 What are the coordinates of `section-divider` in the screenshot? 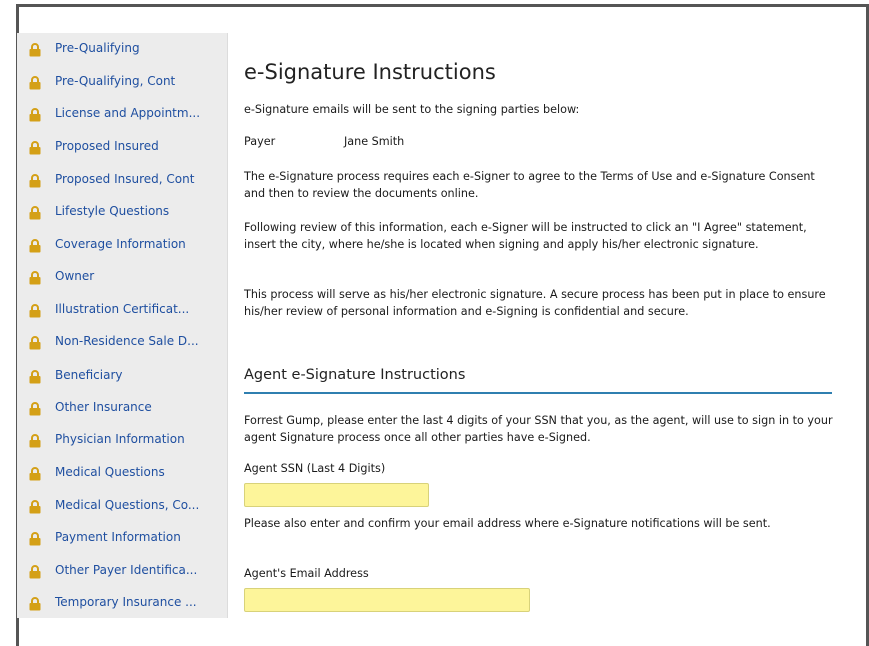 It's located at (538, 393).